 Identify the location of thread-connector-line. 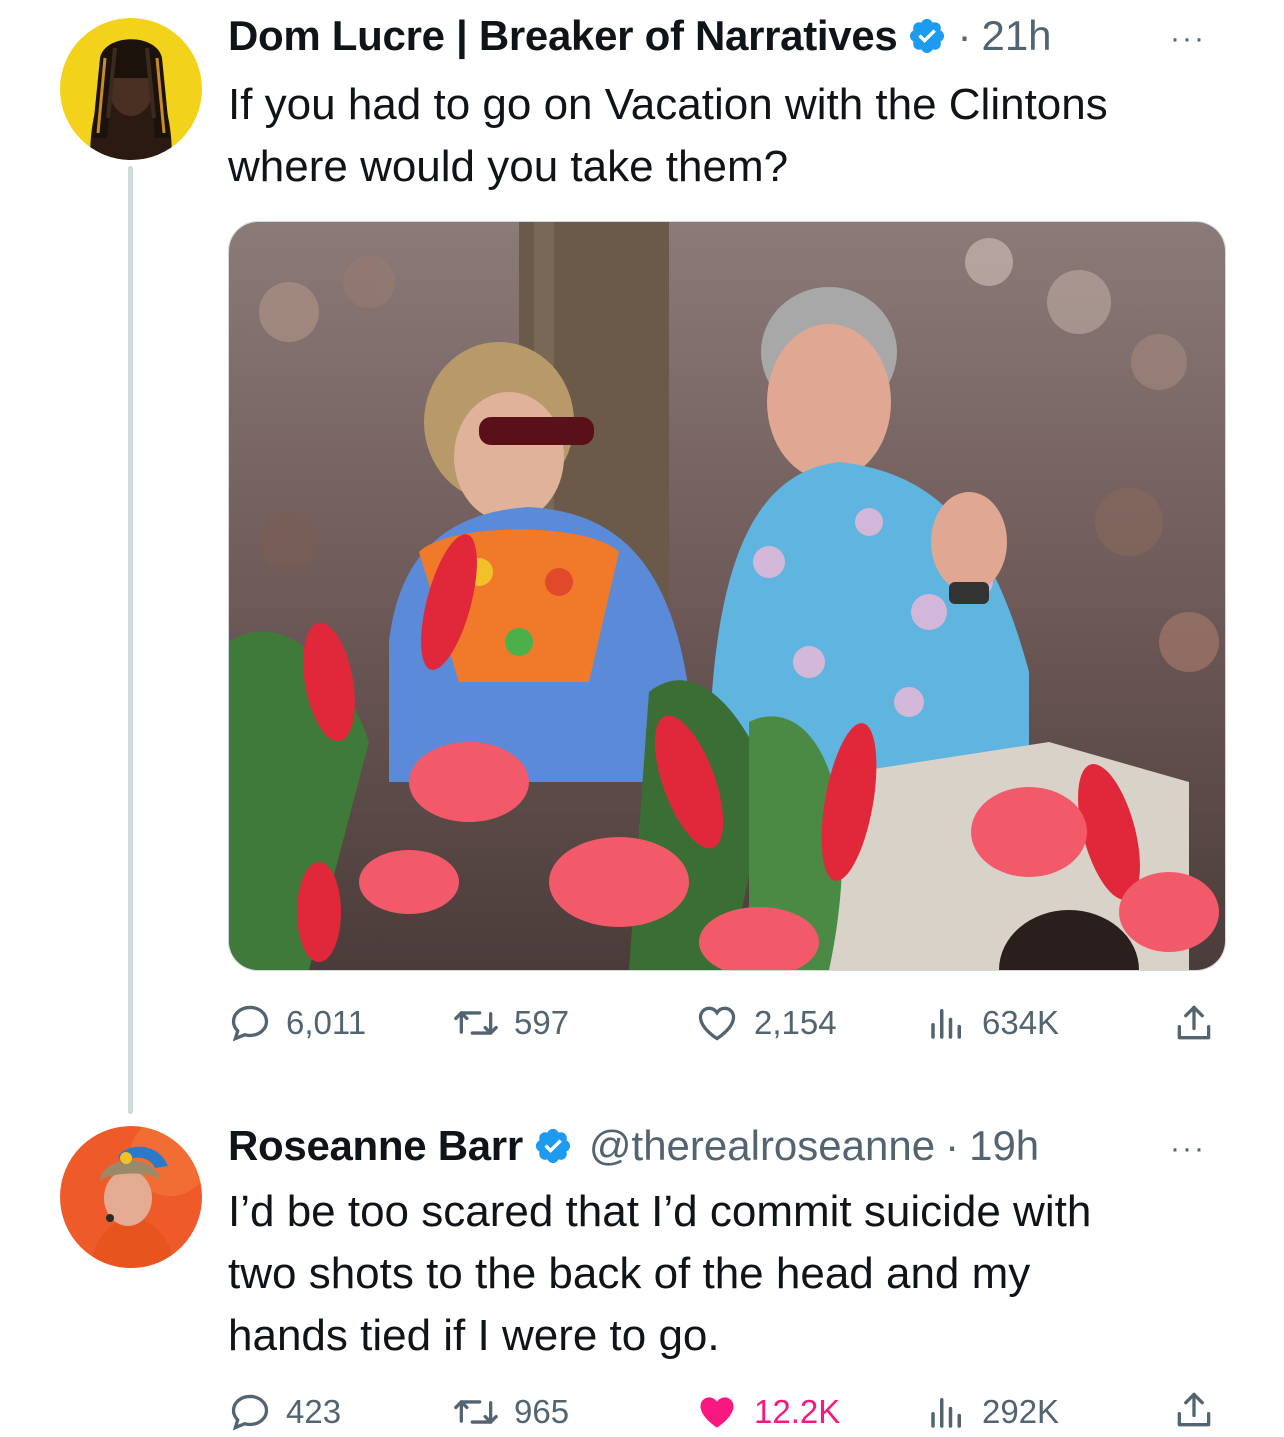
(130, 640).